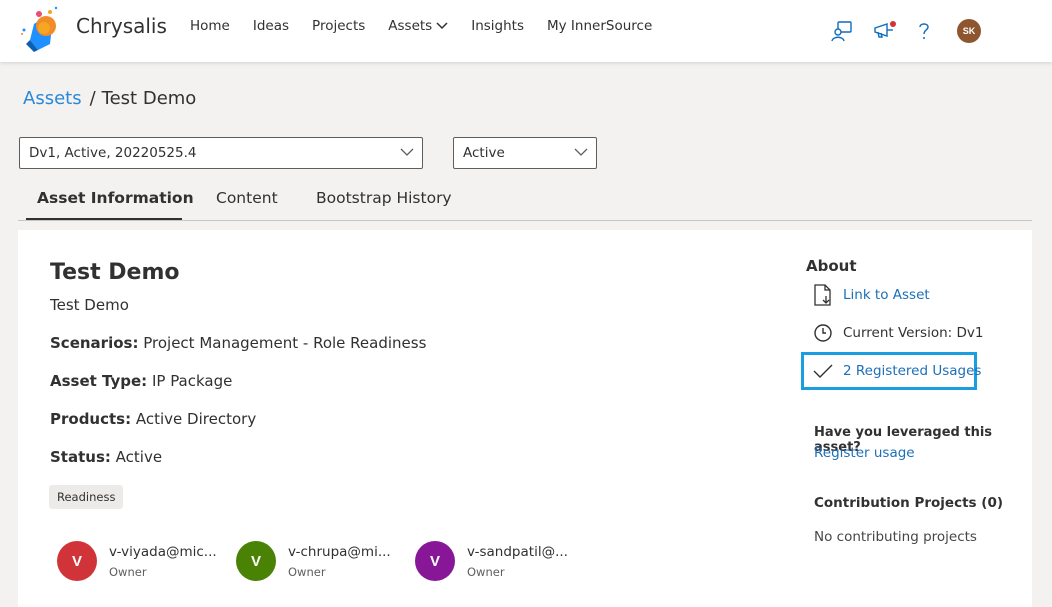 The image size is (1052, 607). Describe the element at coordinates (41, 29) in the screenshot. I see `chrysalis-logo-icon` at that location.